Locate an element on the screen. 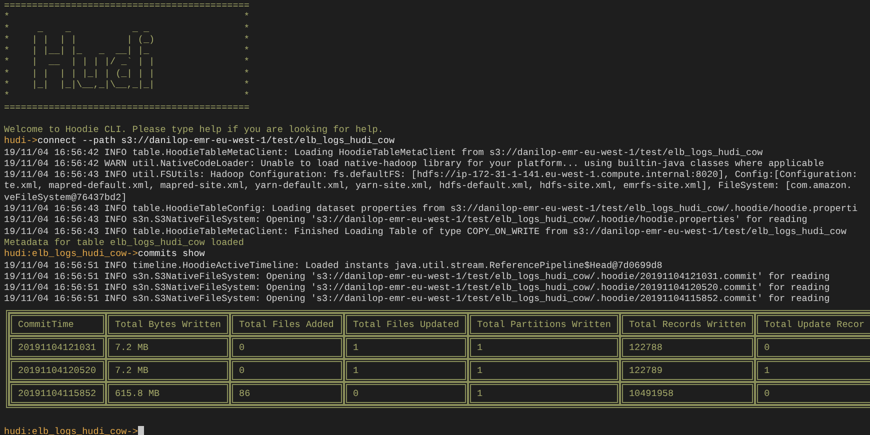 The image size is (870, 435). table-header-cell: Total Bytes Written is located at coordinates (168, 324).